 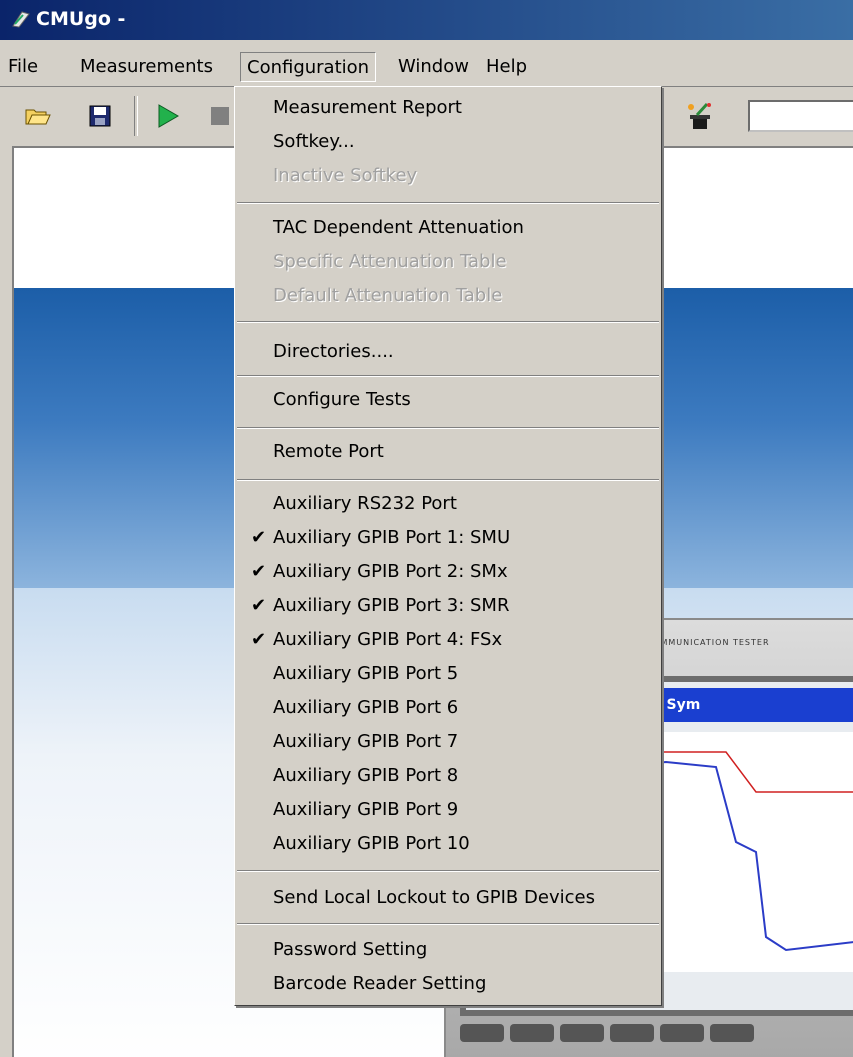 What do you see at coordinates (388, 295) in the screenshot?
I see `menu-item-default-attenuation-table: Default Attenuation Table` at bounding box center [388, 295].